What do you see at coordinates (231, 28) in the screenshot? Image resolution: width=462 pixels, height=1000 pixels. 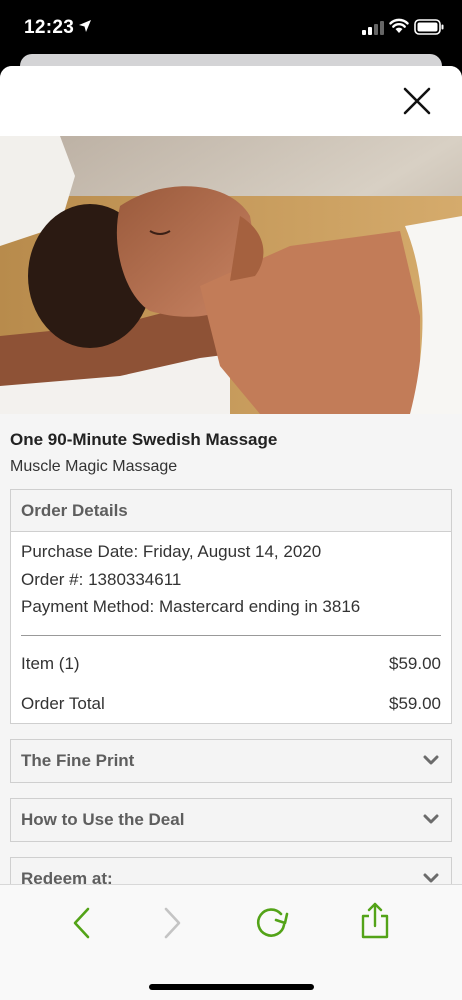 I see `status-bar: 12:23` at bounding box center [231, 28].